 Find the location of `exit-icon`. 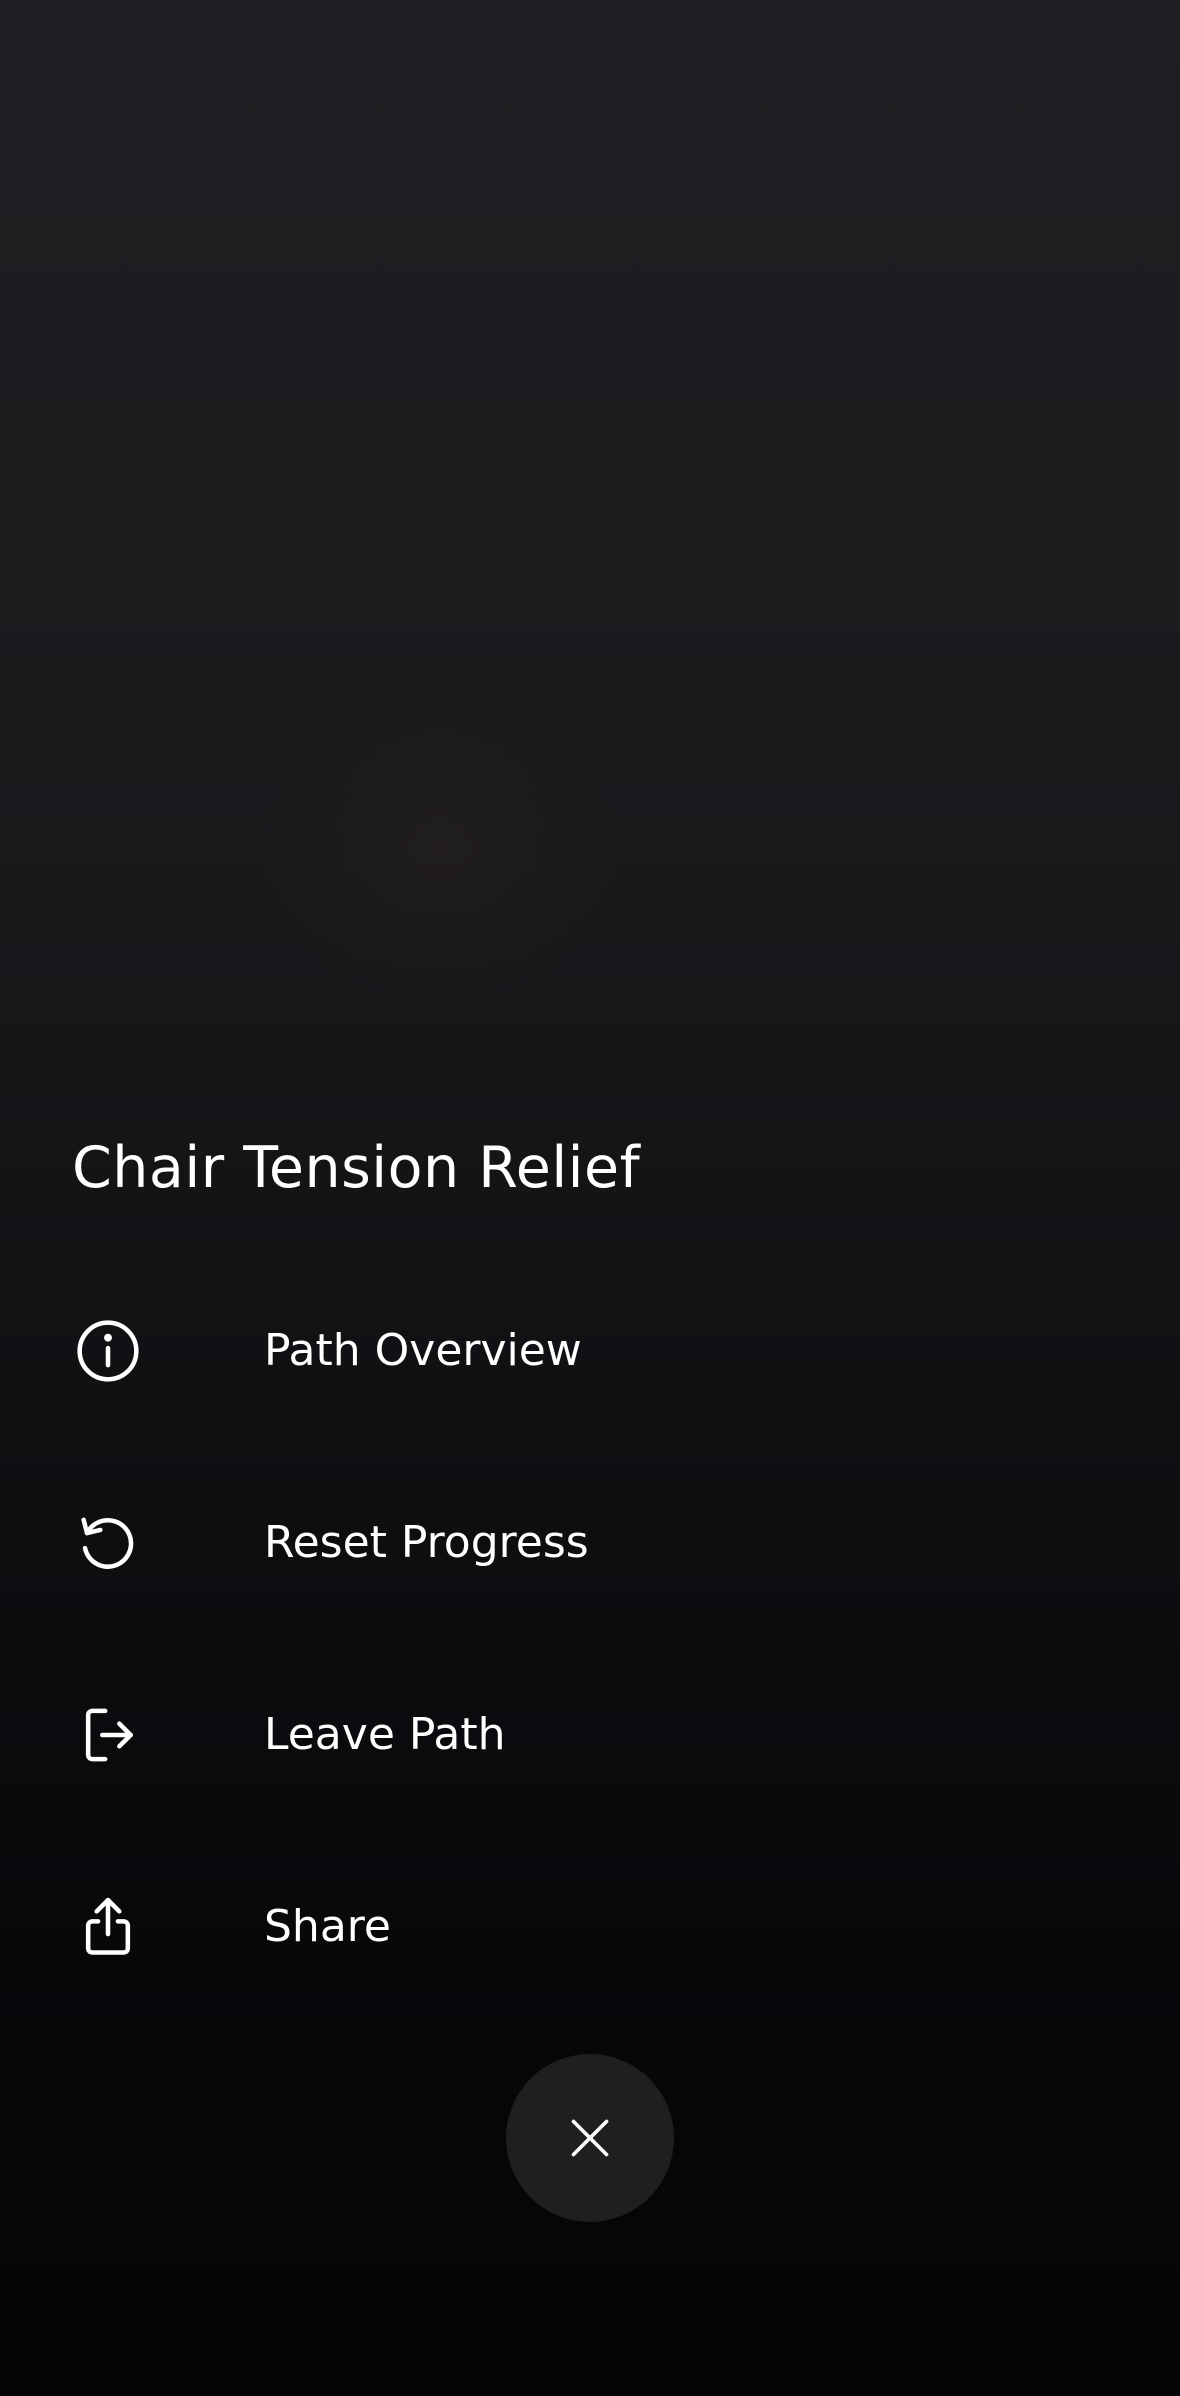

exit-icon is located at coordinates (108, 1735).